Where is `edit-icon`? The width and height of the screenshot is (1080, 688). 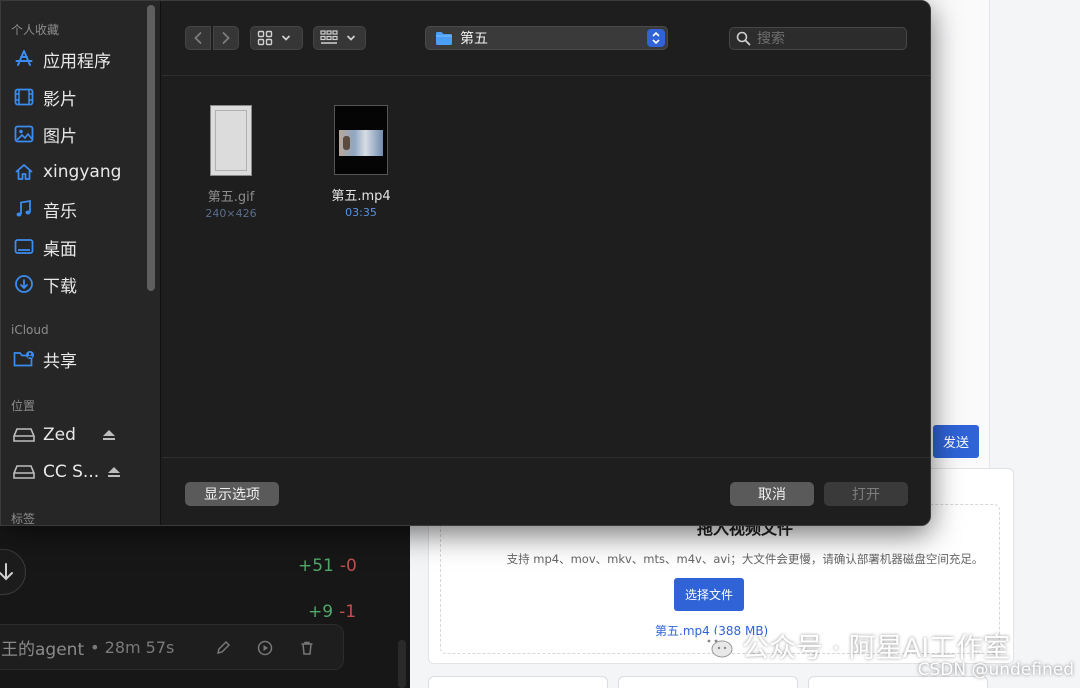 edit-icon is located at coordinates (223, 648).